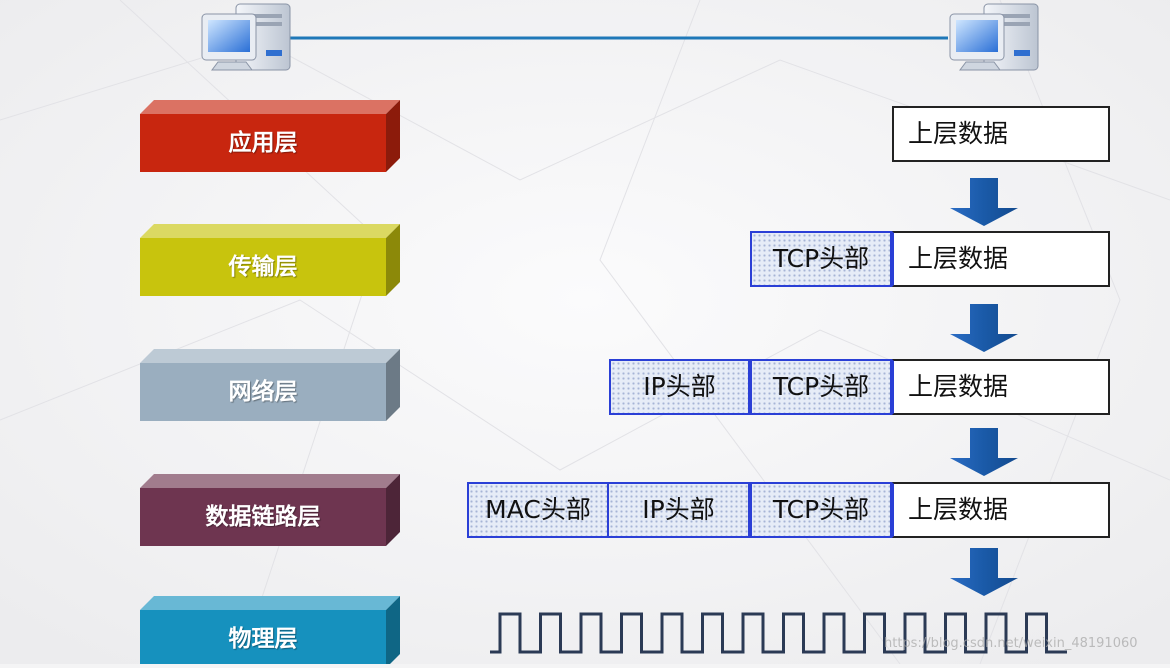  What do you see at coordinates (1011, 643) in the screenshot?
I see `watermark-text: https://blog.csdn.net/weixin_48191060` at bounding box center [1011, 643].